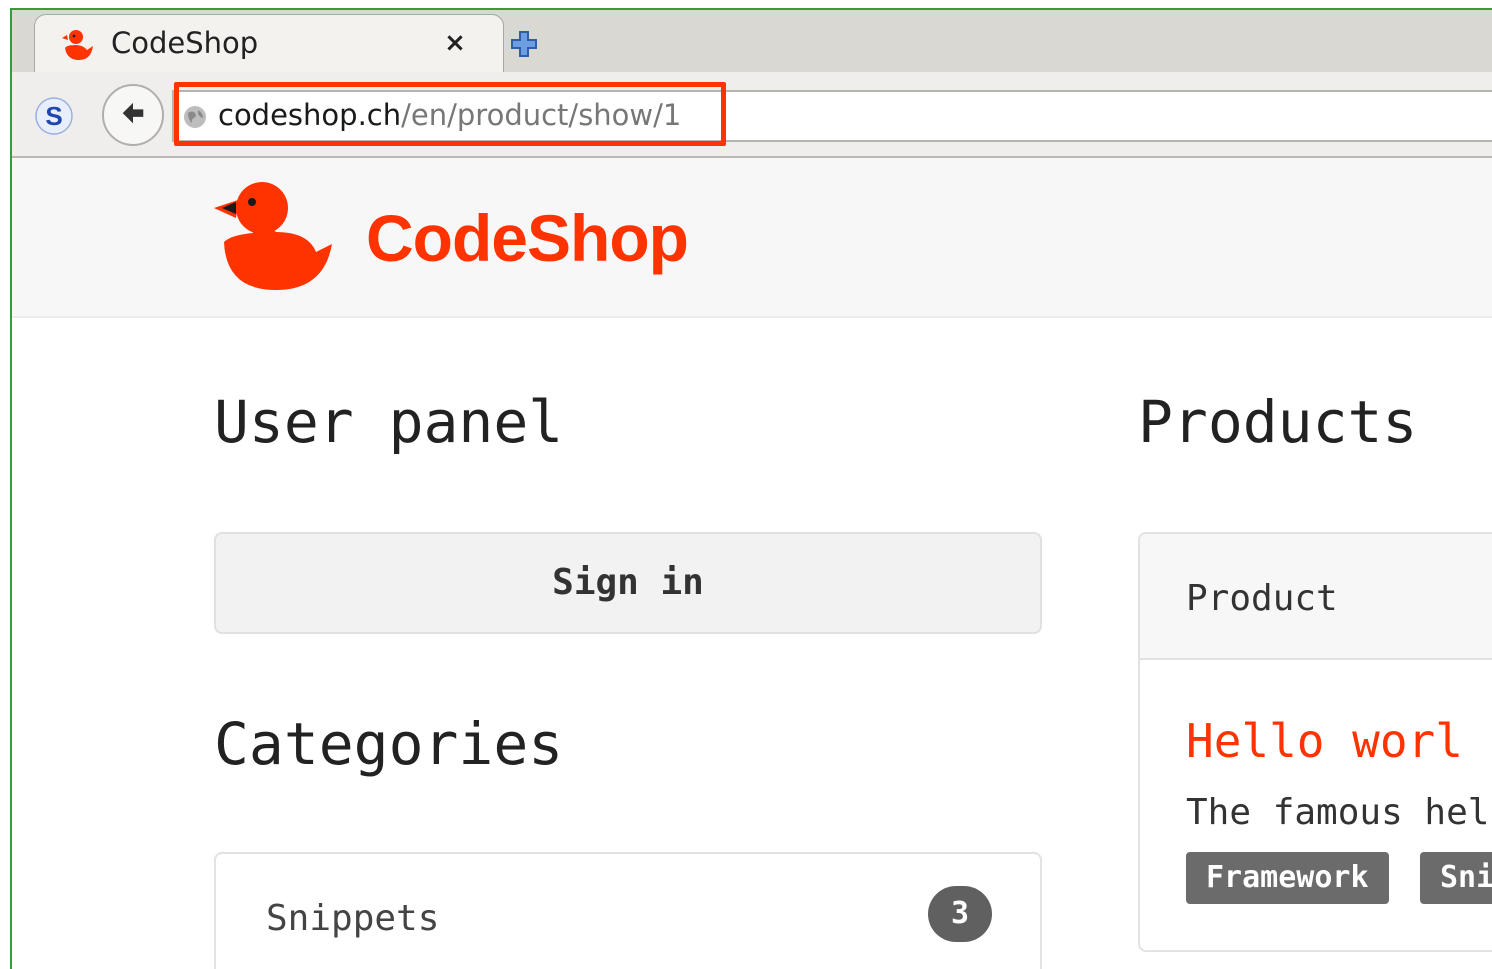 Image resolution: width=1492 pixels, height=969 pixels. I want to click on product-tag-snippets: Sni, so click(1456, 878).